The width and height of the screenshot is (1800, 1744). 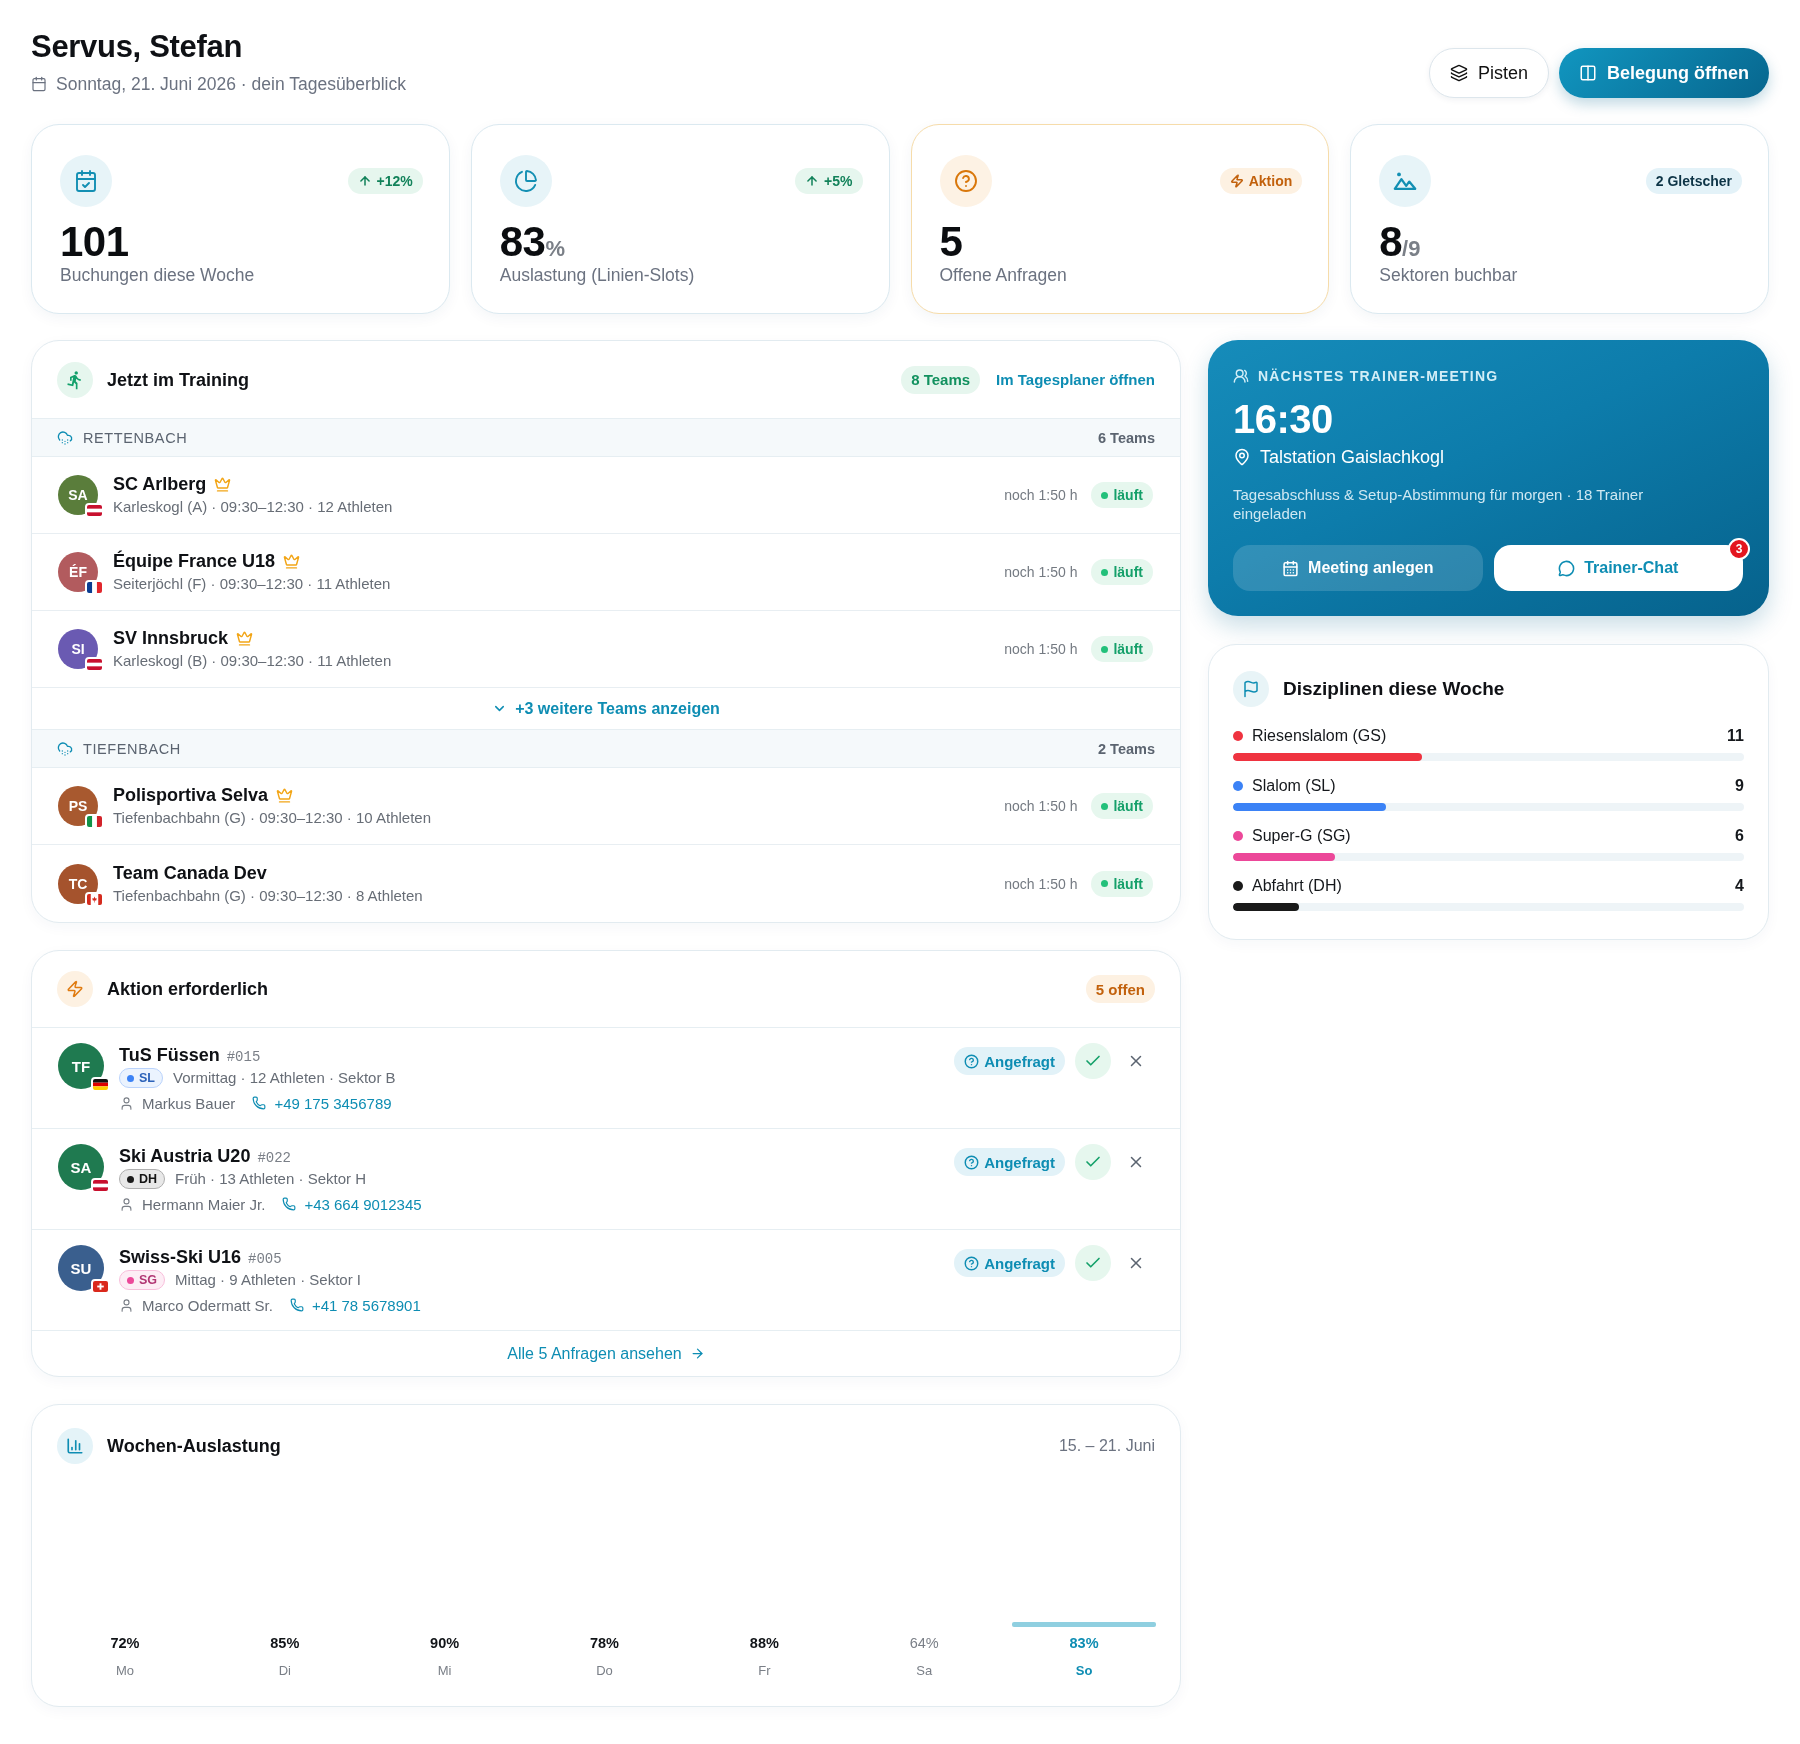 I want to click on phone-link: +41 78 5678901, so click(x=366, y=1305).